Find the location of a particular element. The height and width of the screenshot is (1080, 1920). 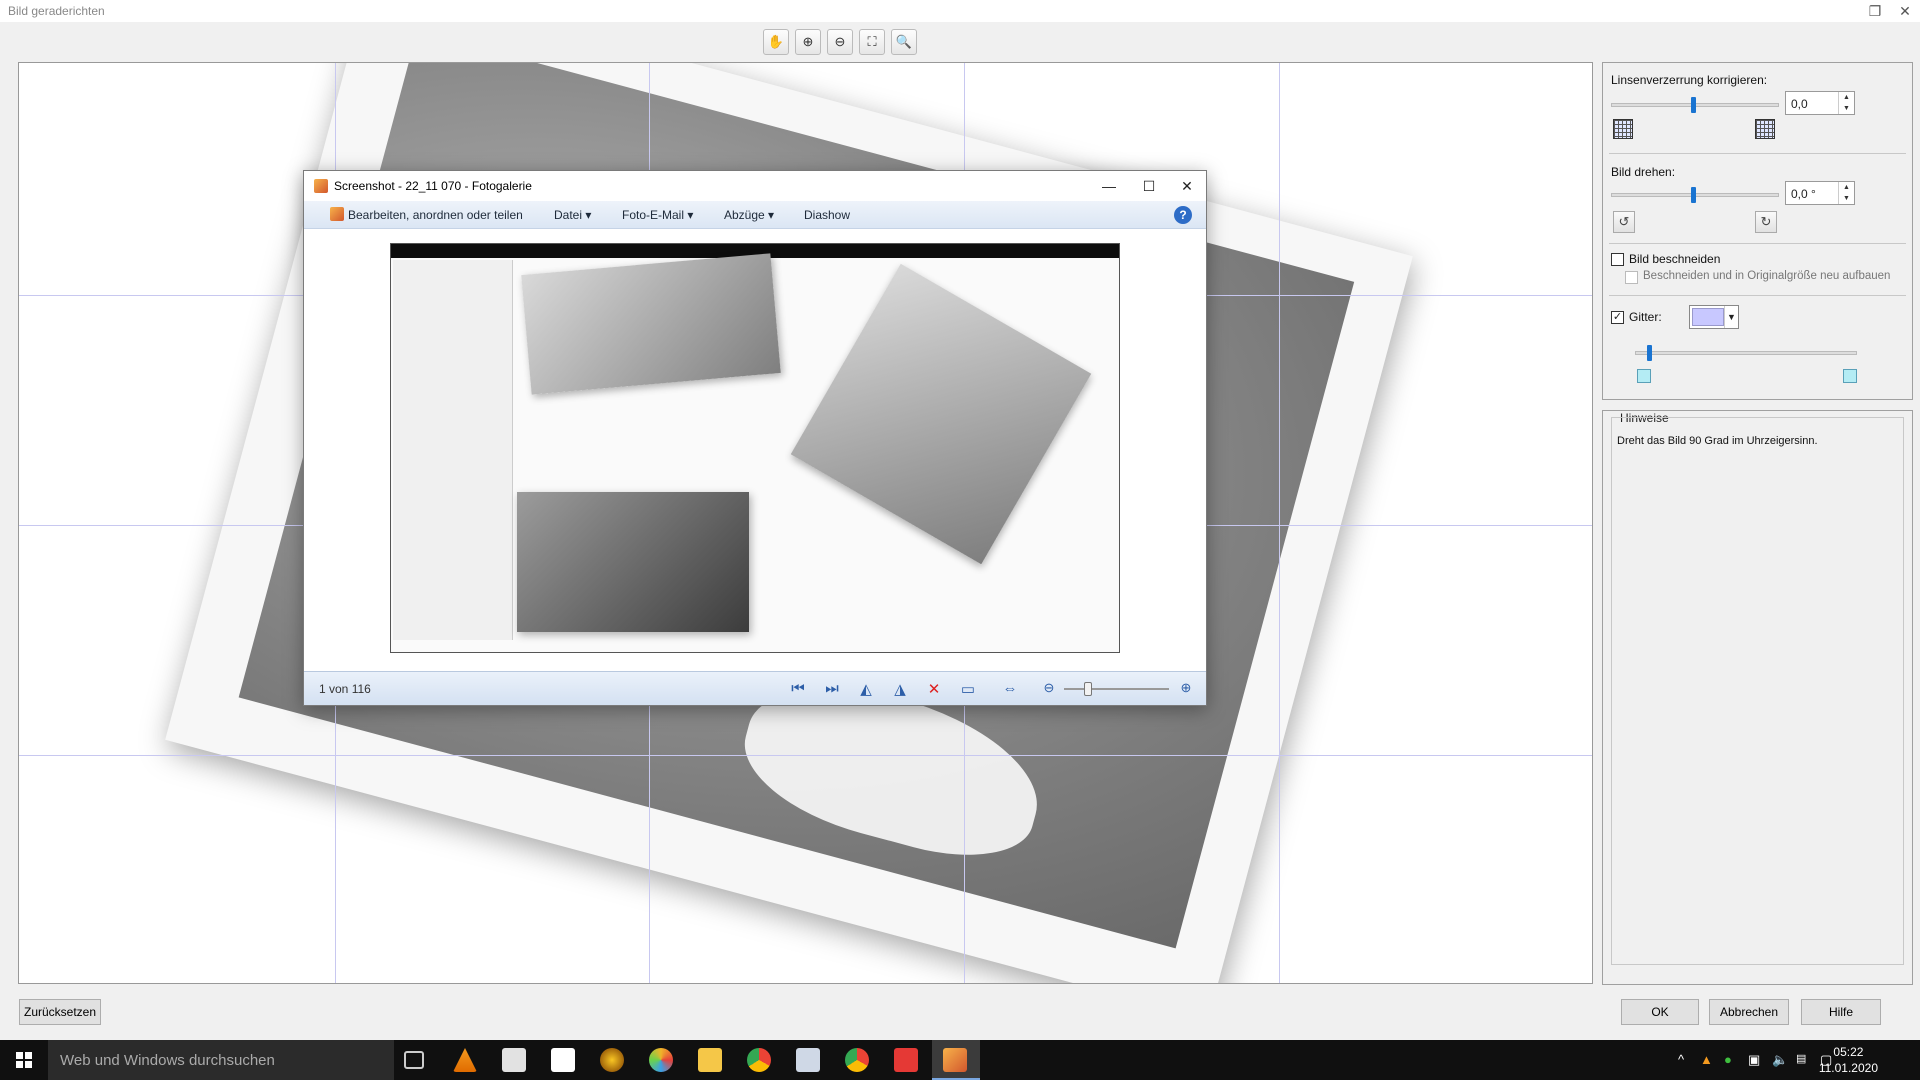

view-toolbar: ✋ ⊕ ⊖ ⛶ 🔍 is located at coordinates (960, 42).